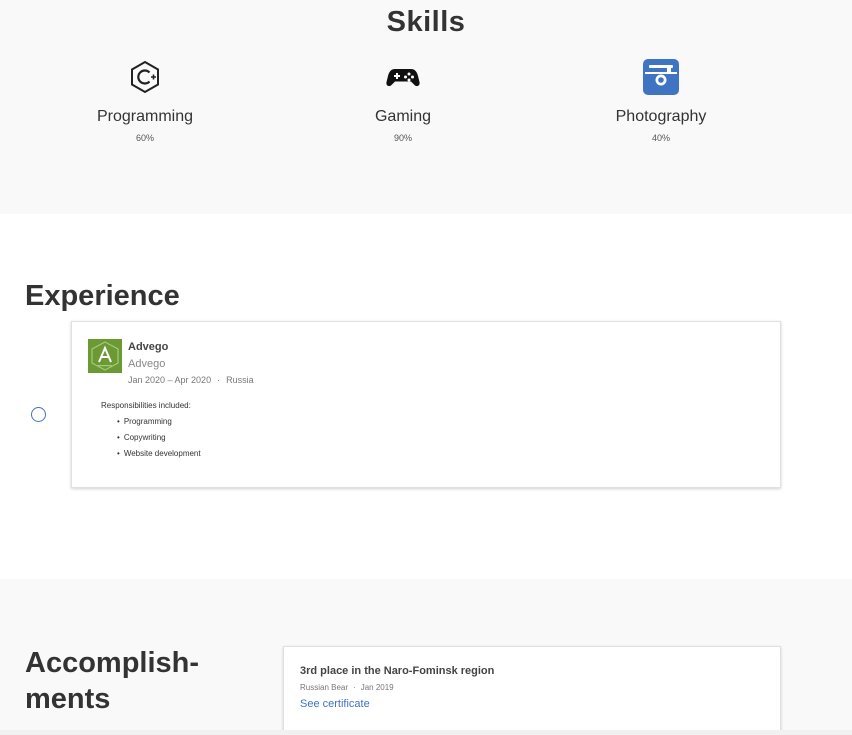  Describe the element at coordinates (148, 347) in the screenshot. I see `job-company: Advego` at that location.